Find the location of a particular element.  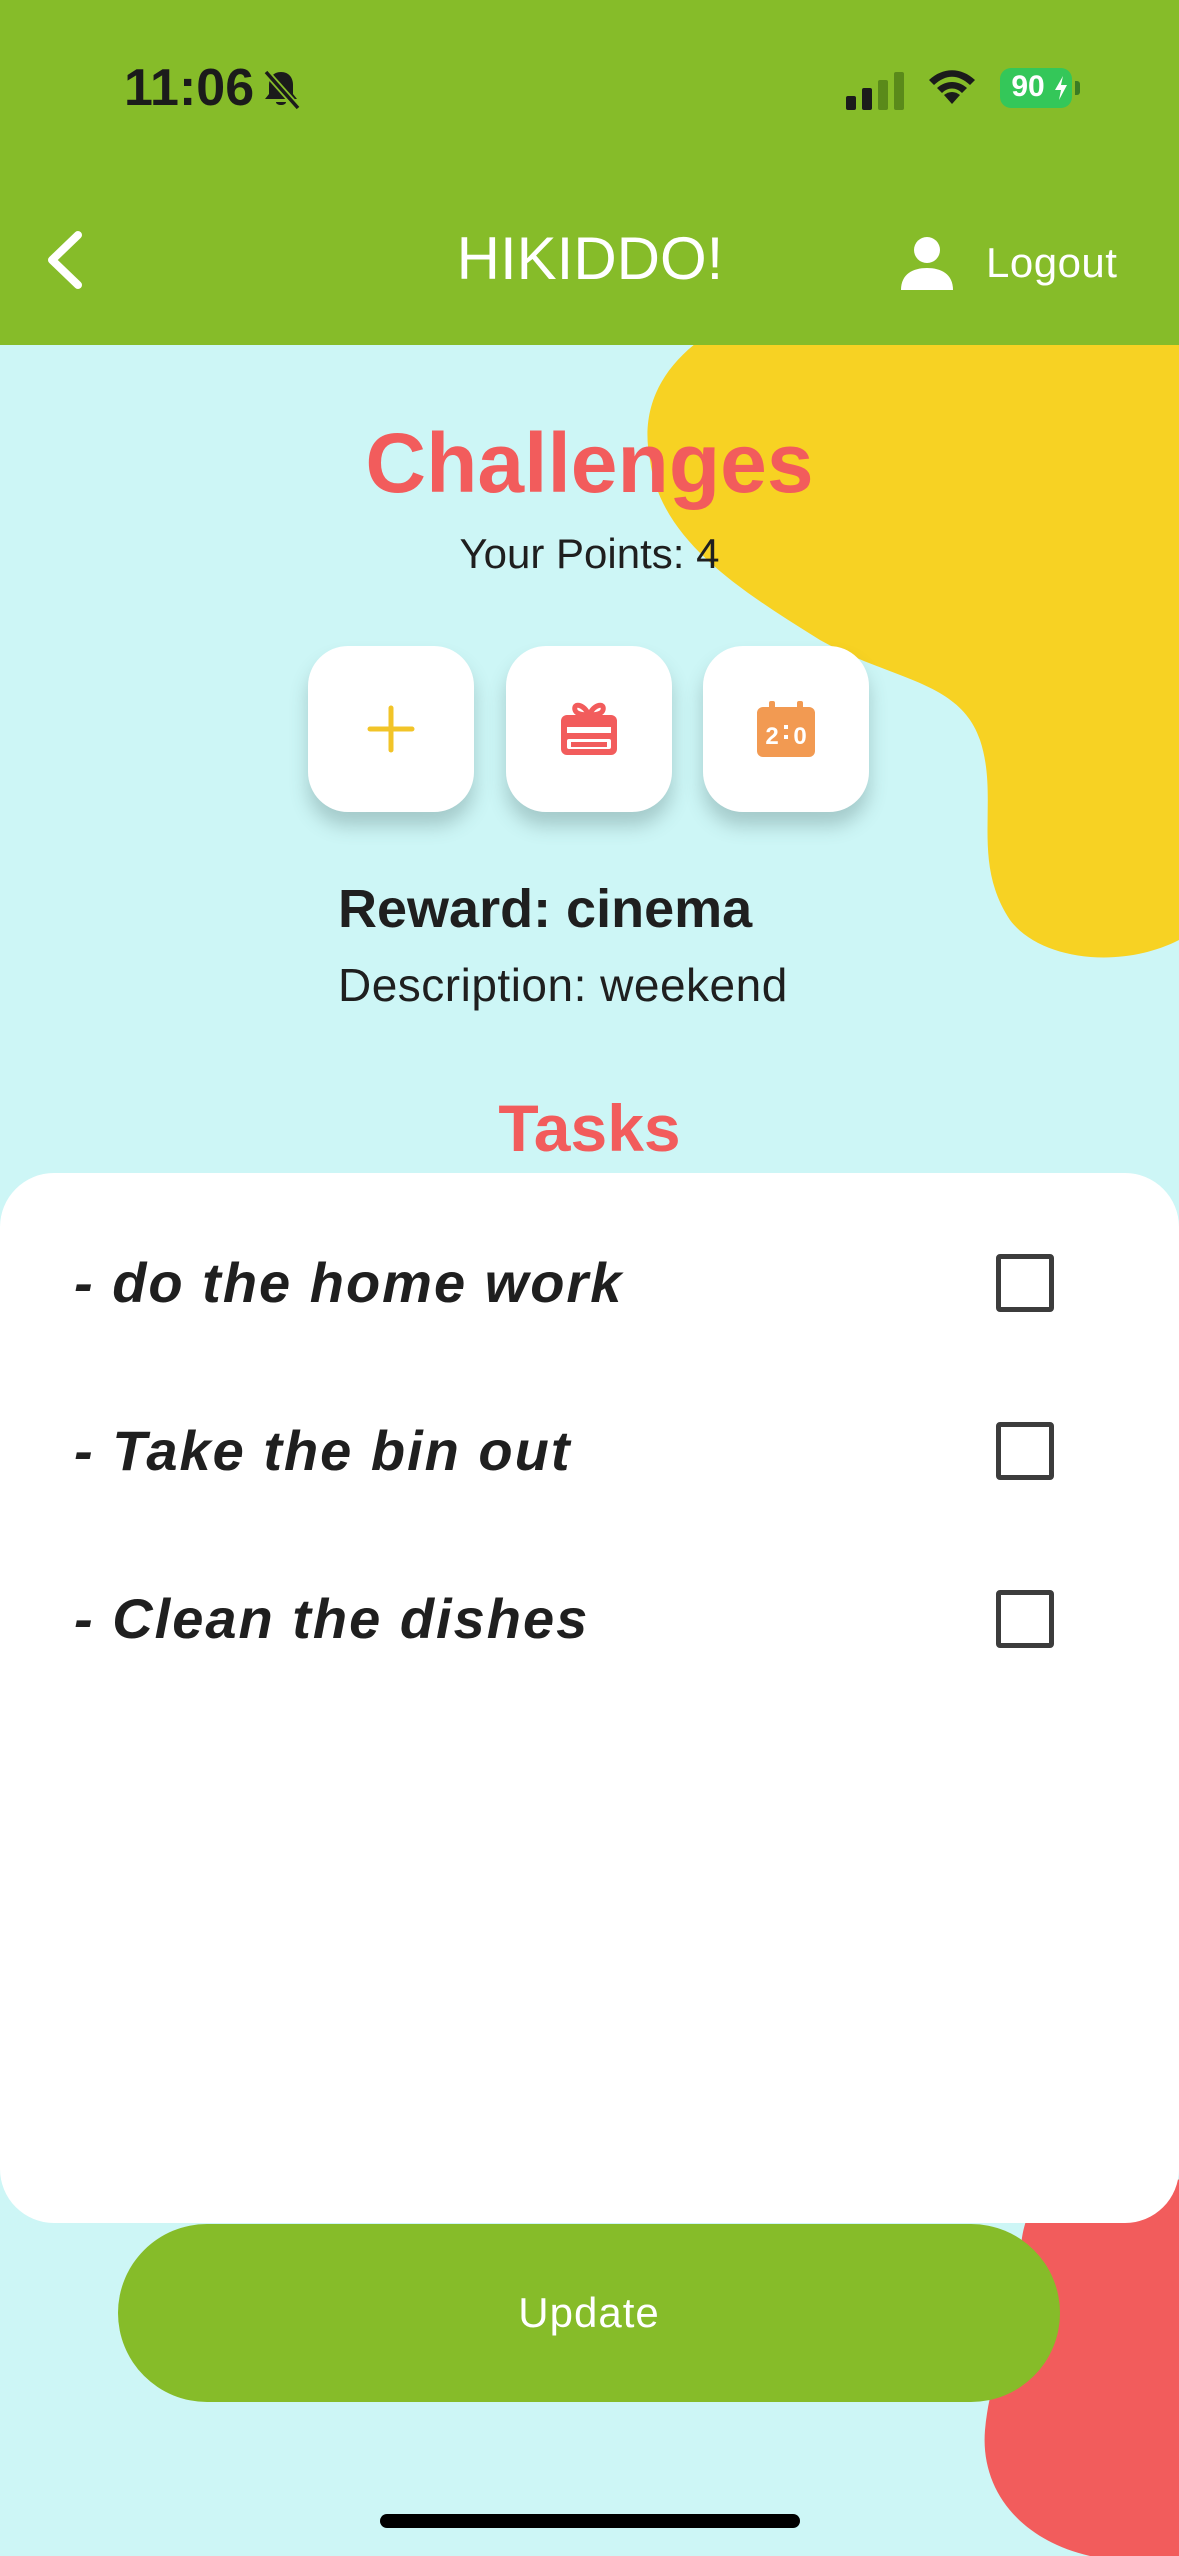

task-item: - Take the bin out is located at coordinates (574, 1458).